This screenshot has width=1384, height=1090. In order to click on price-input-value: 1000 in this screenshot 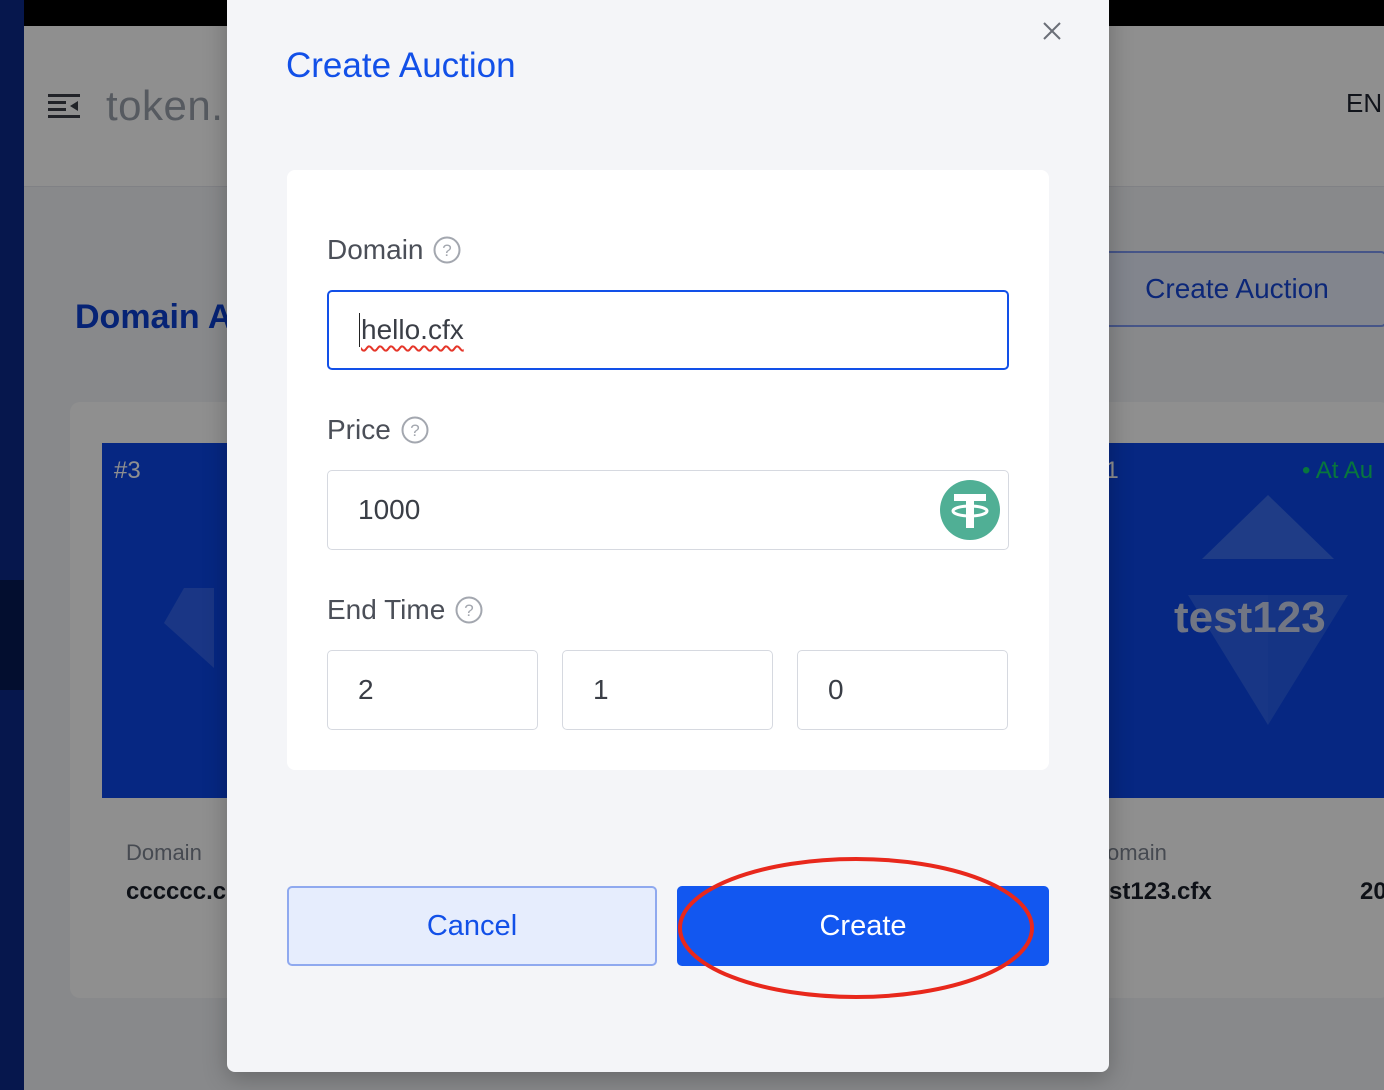, I will do `click(389, 509)`.